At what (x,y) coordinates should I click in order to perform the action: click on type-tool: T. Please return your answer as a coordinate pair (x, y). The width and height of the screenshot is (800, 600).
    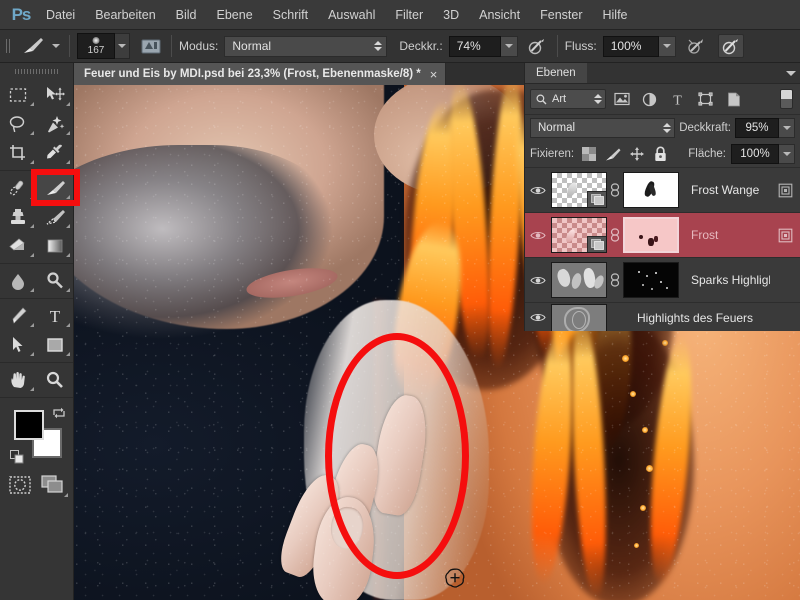
    Looking at the image, I should click on (55, 315).